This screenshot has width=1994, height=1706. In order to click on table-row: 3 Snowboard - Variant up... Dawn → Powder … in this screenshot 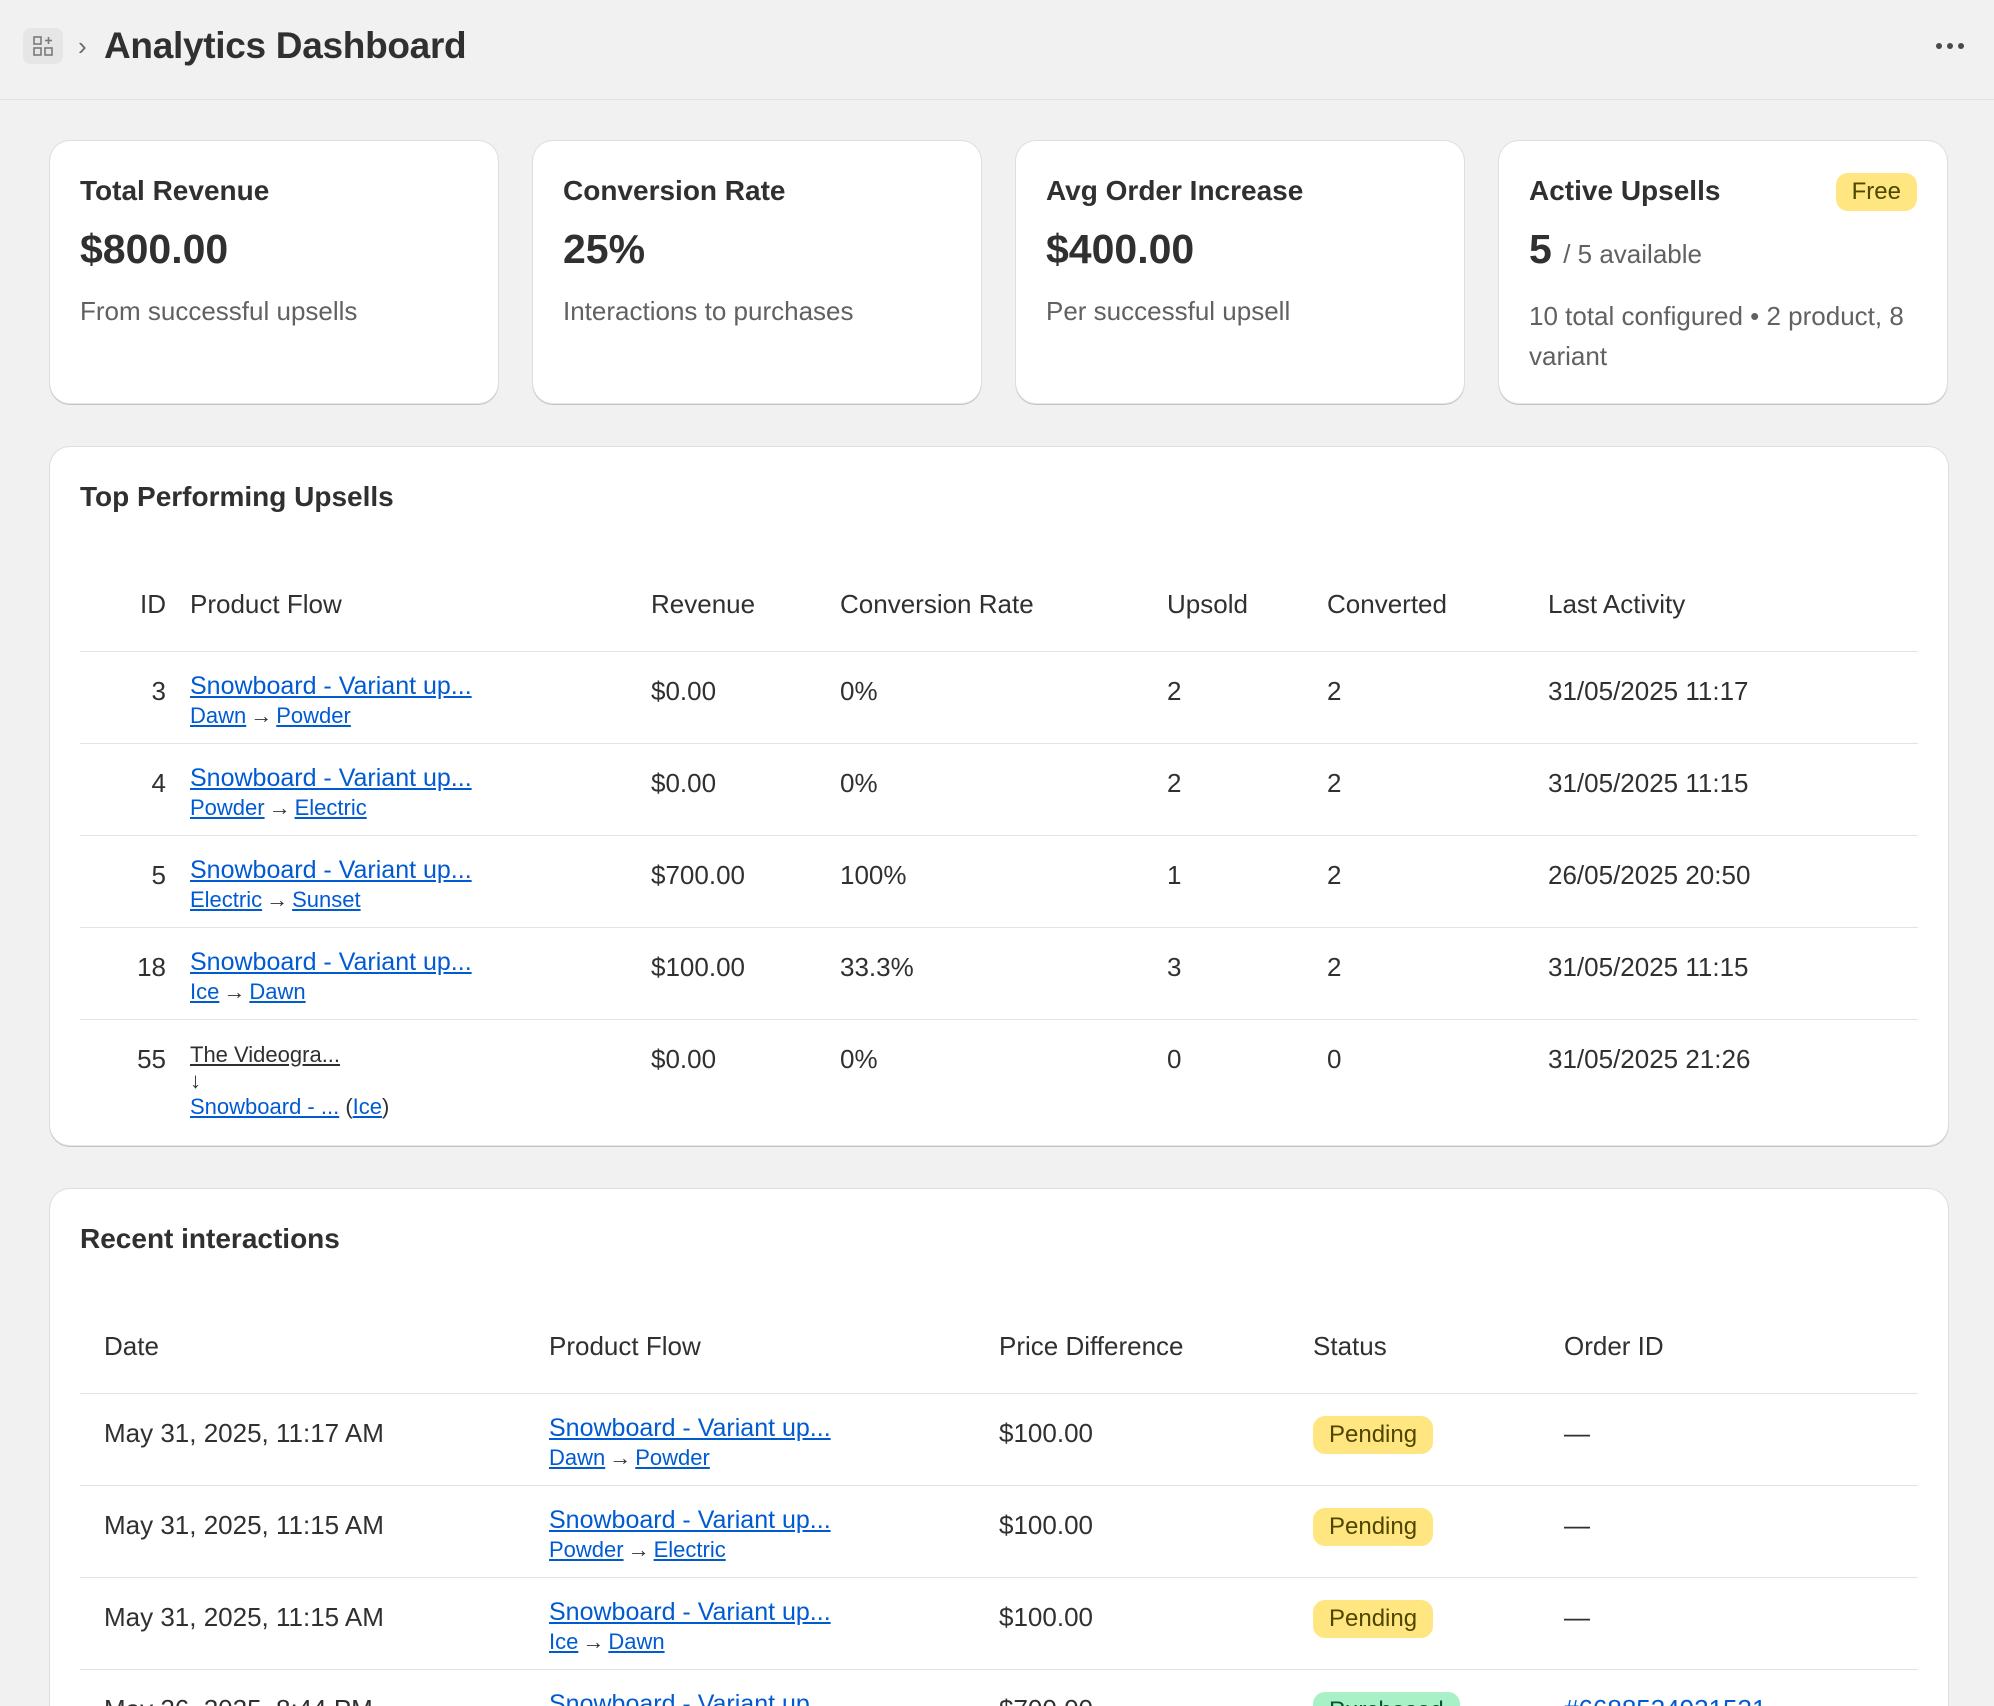, I will do `click(999, 697)`.